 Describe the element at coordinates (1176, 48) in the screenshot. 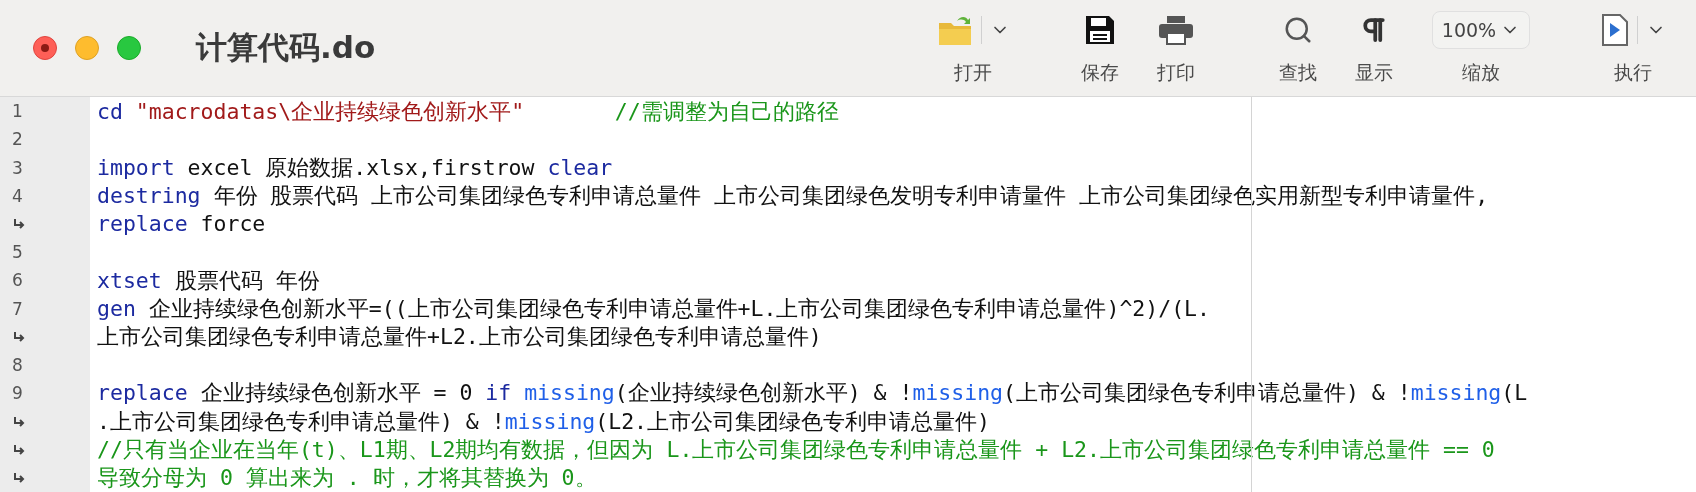

I see `print-button: 打印` at that location.